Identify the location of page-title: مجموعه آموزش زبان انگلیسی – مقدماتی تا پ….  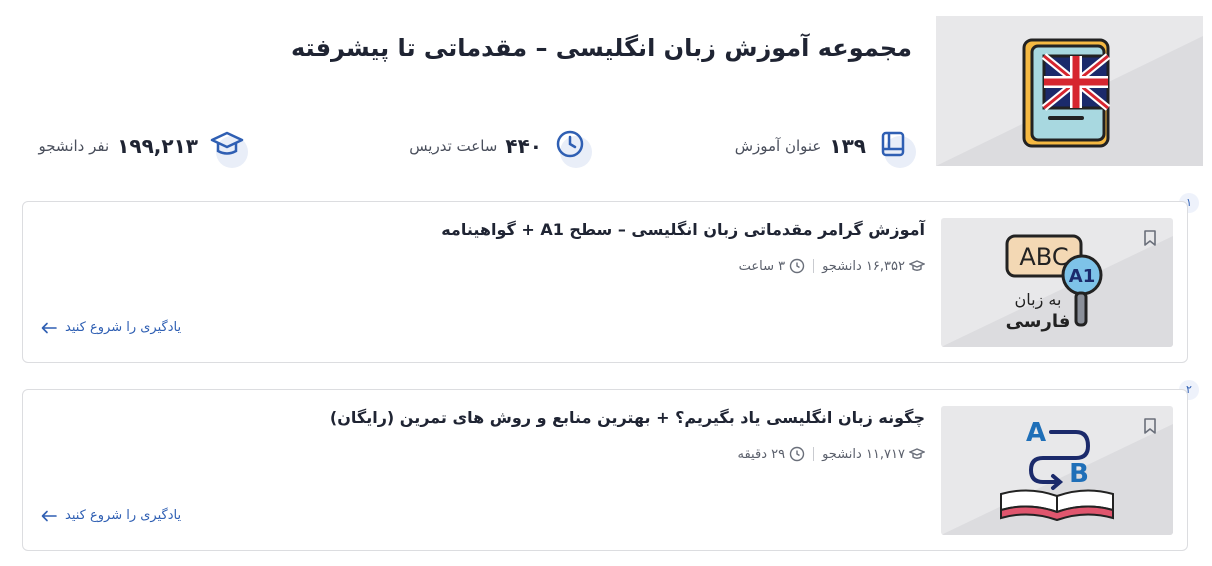
(601, 48).